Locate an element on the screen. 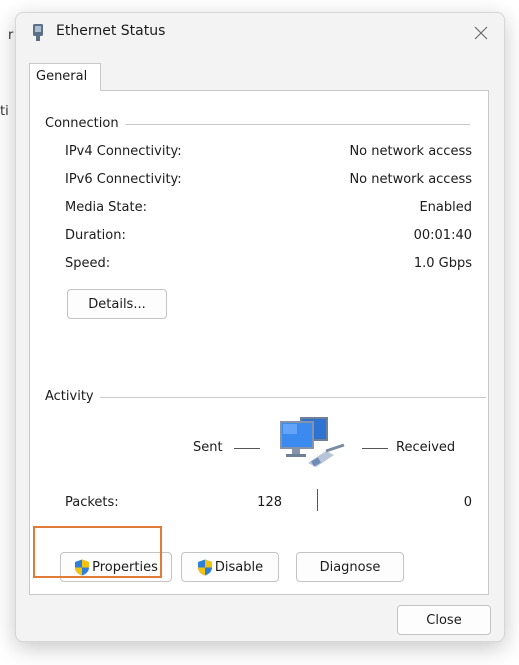 The height and width of the screenshot is (665, 519). close-icon is located at coordinates (481, 33).